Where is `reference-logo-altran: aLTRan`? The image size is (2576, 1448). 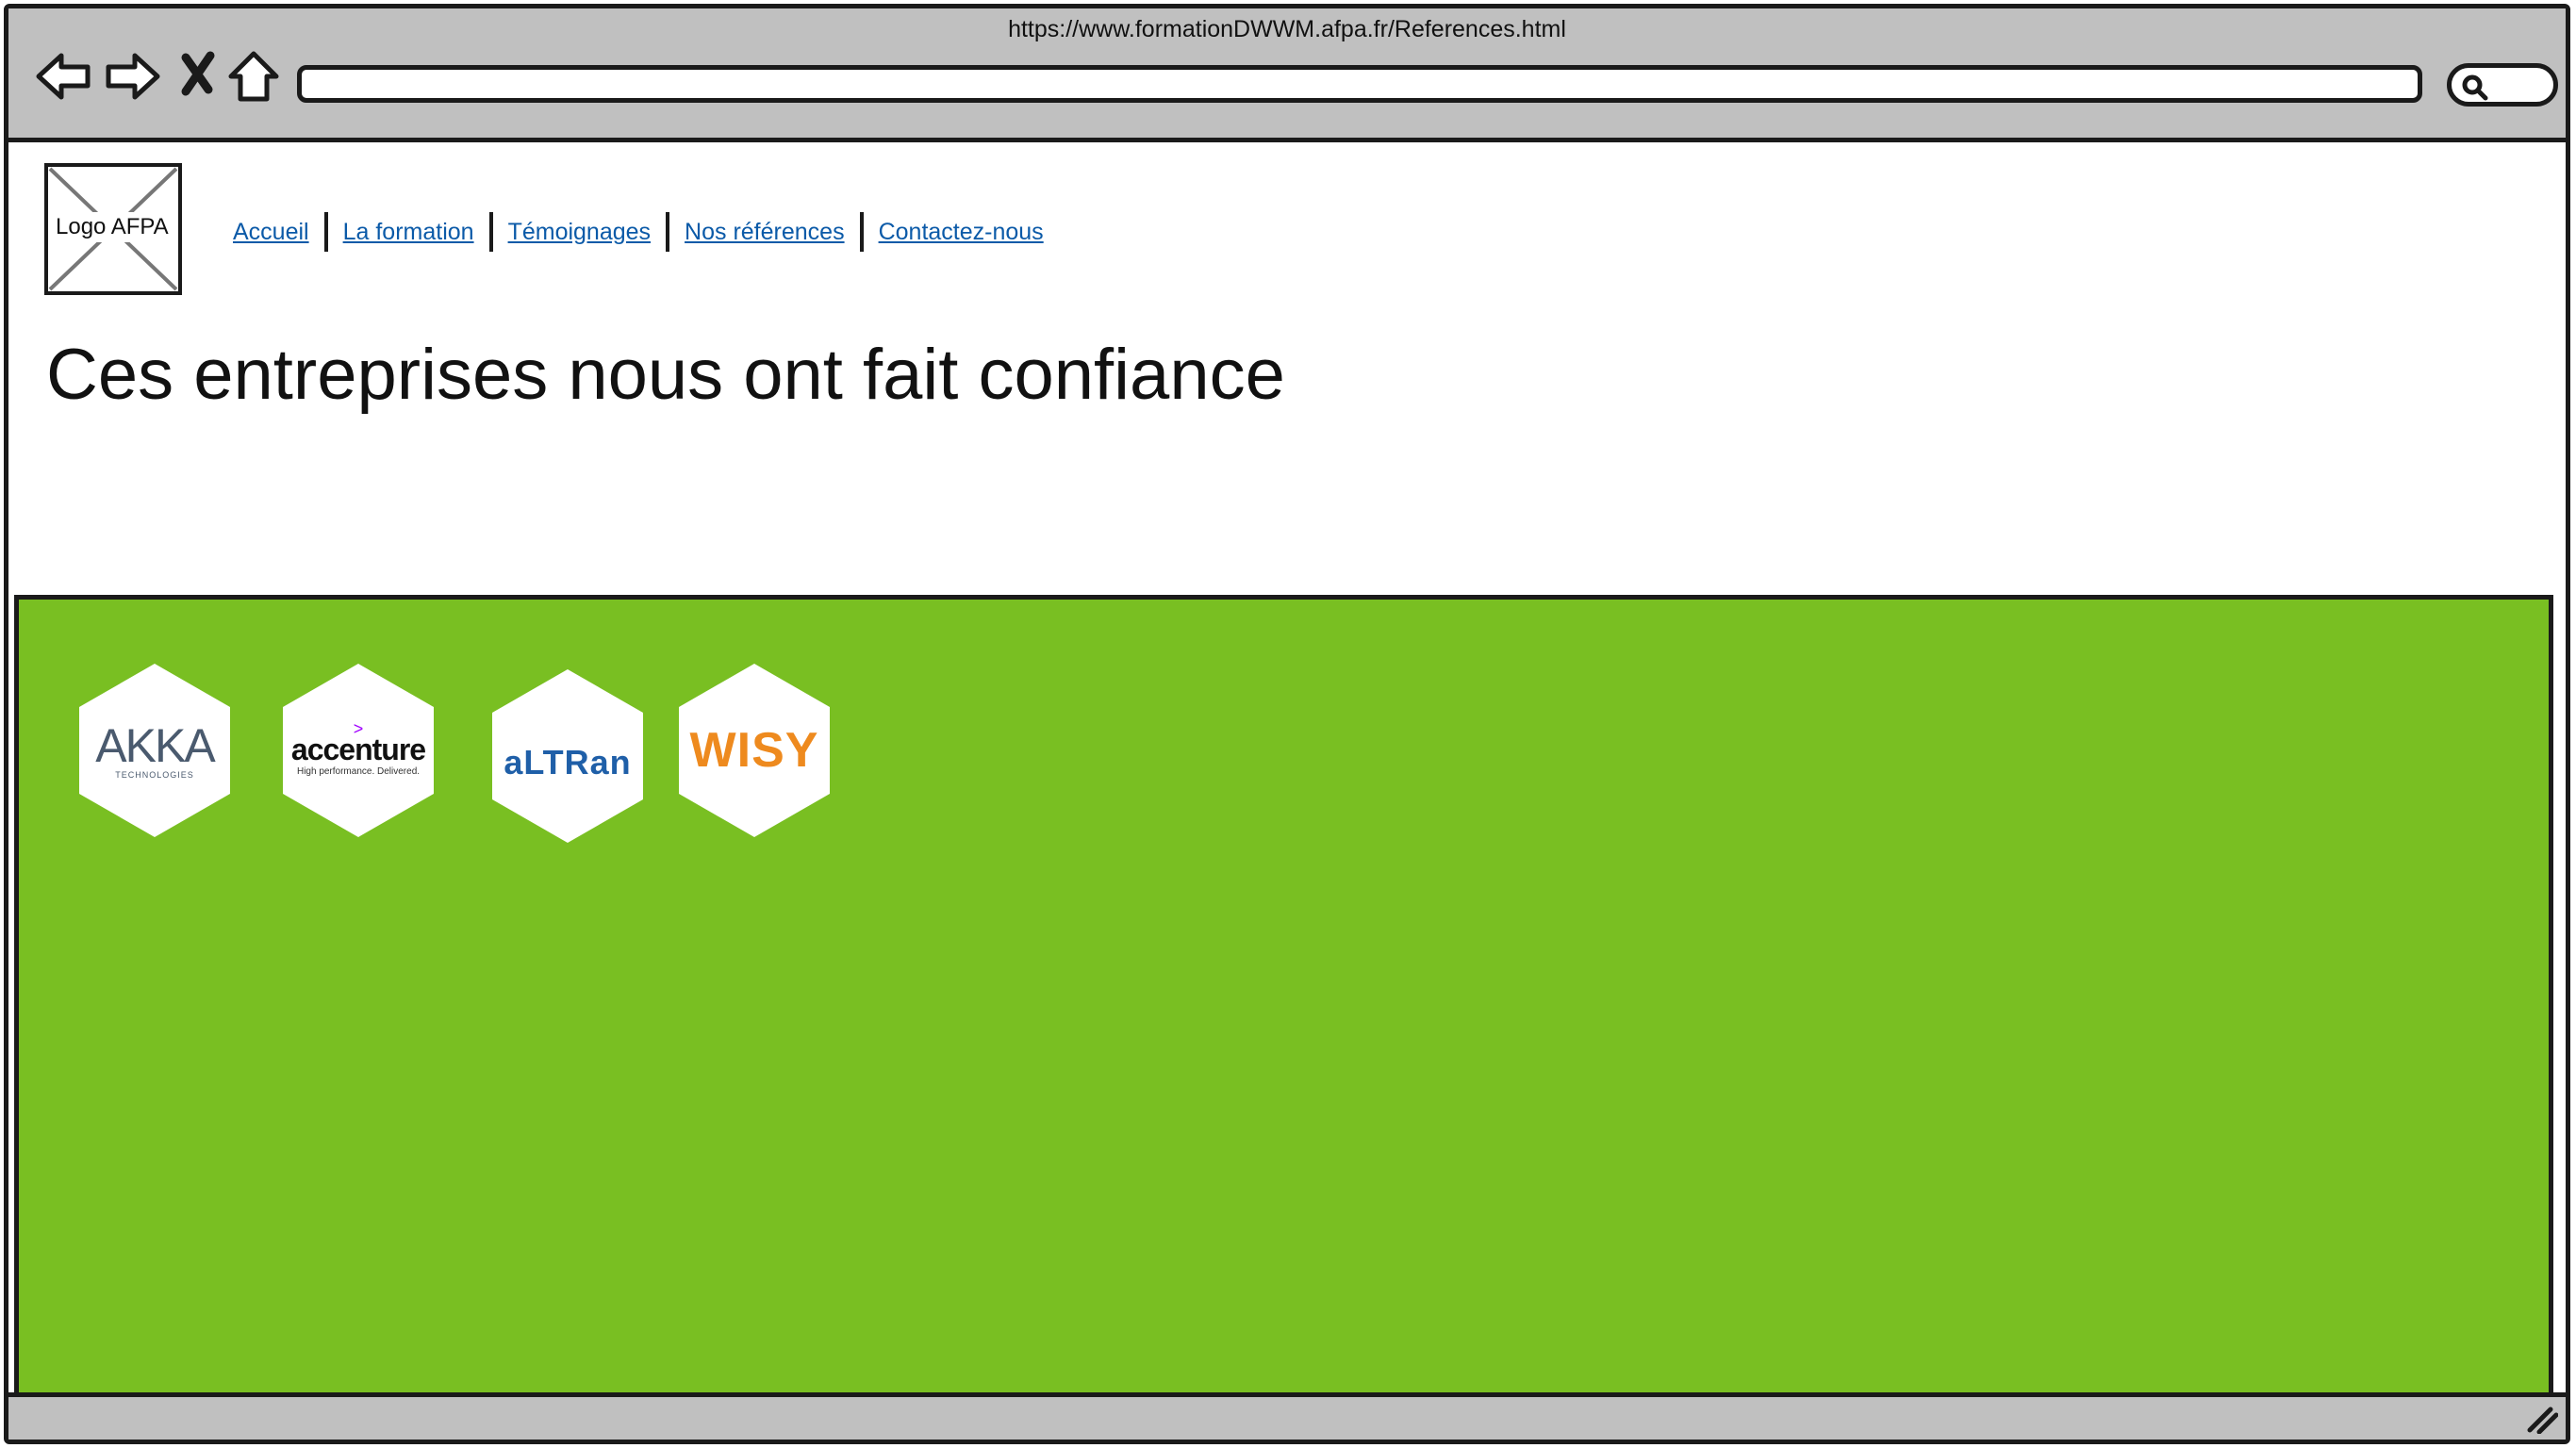 reference-logo-altran: aLTRan is located at coordinates (567, 756).